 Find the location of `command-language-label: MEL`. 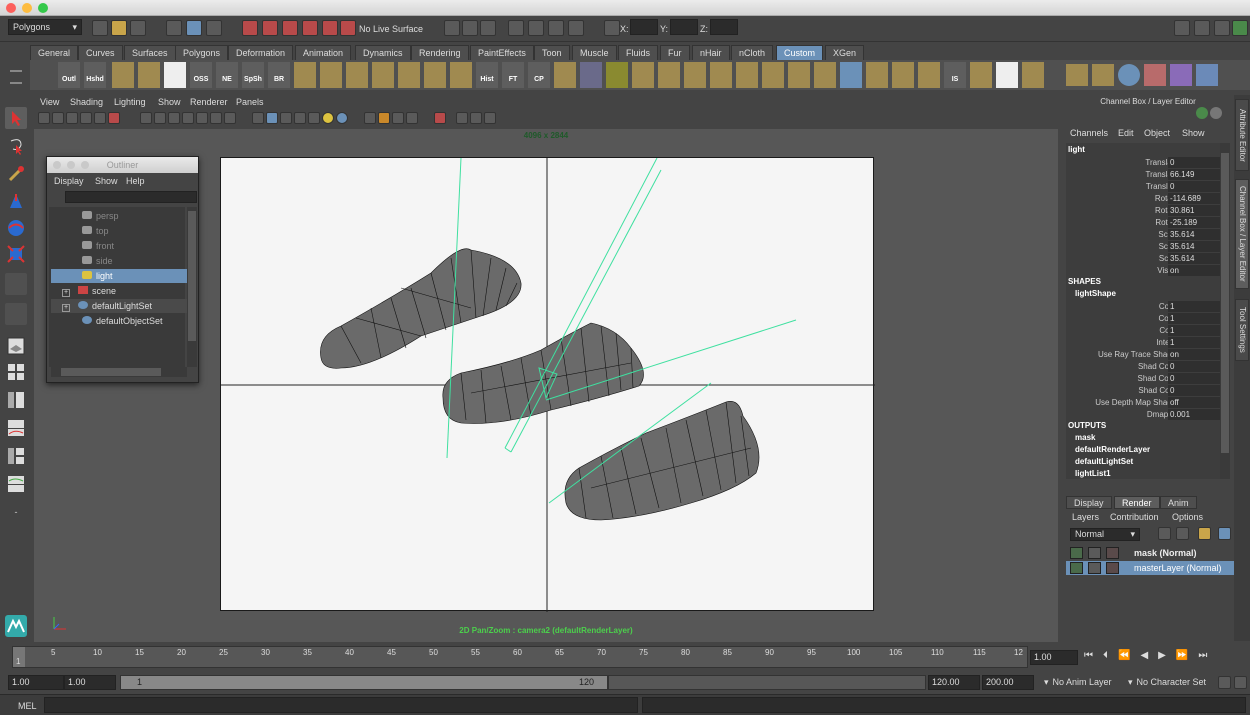

command-language-label: MEL is located at coordinates (27, 706).